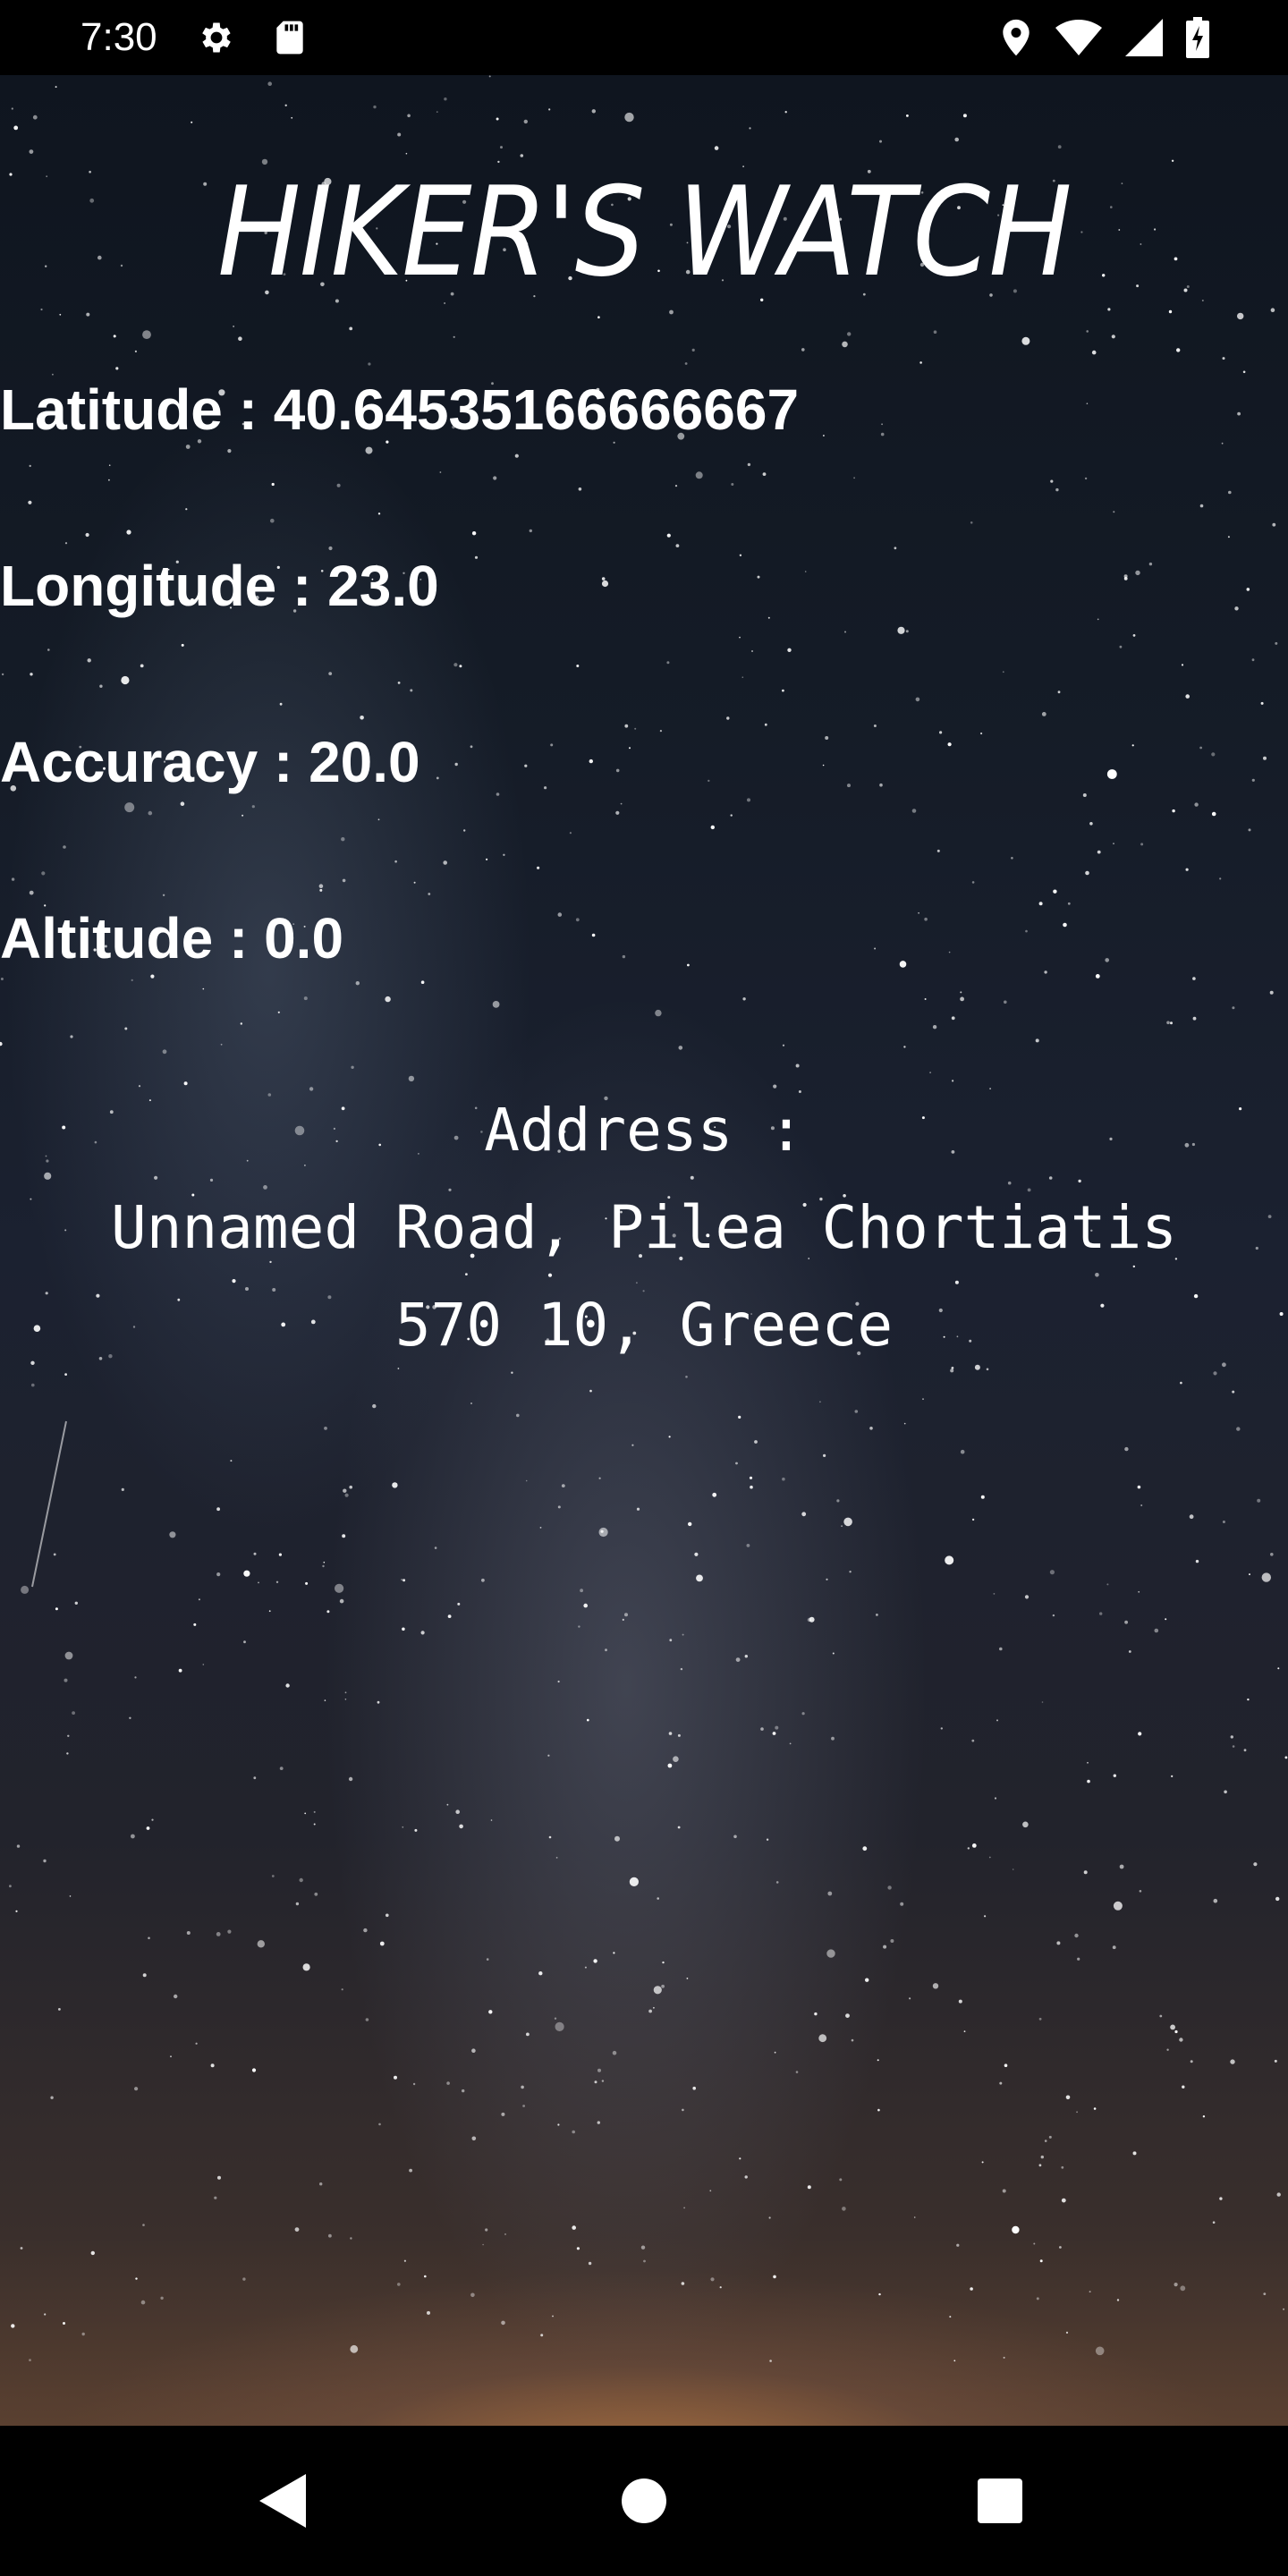  I want to click on back-icon, so click(282, 2501).